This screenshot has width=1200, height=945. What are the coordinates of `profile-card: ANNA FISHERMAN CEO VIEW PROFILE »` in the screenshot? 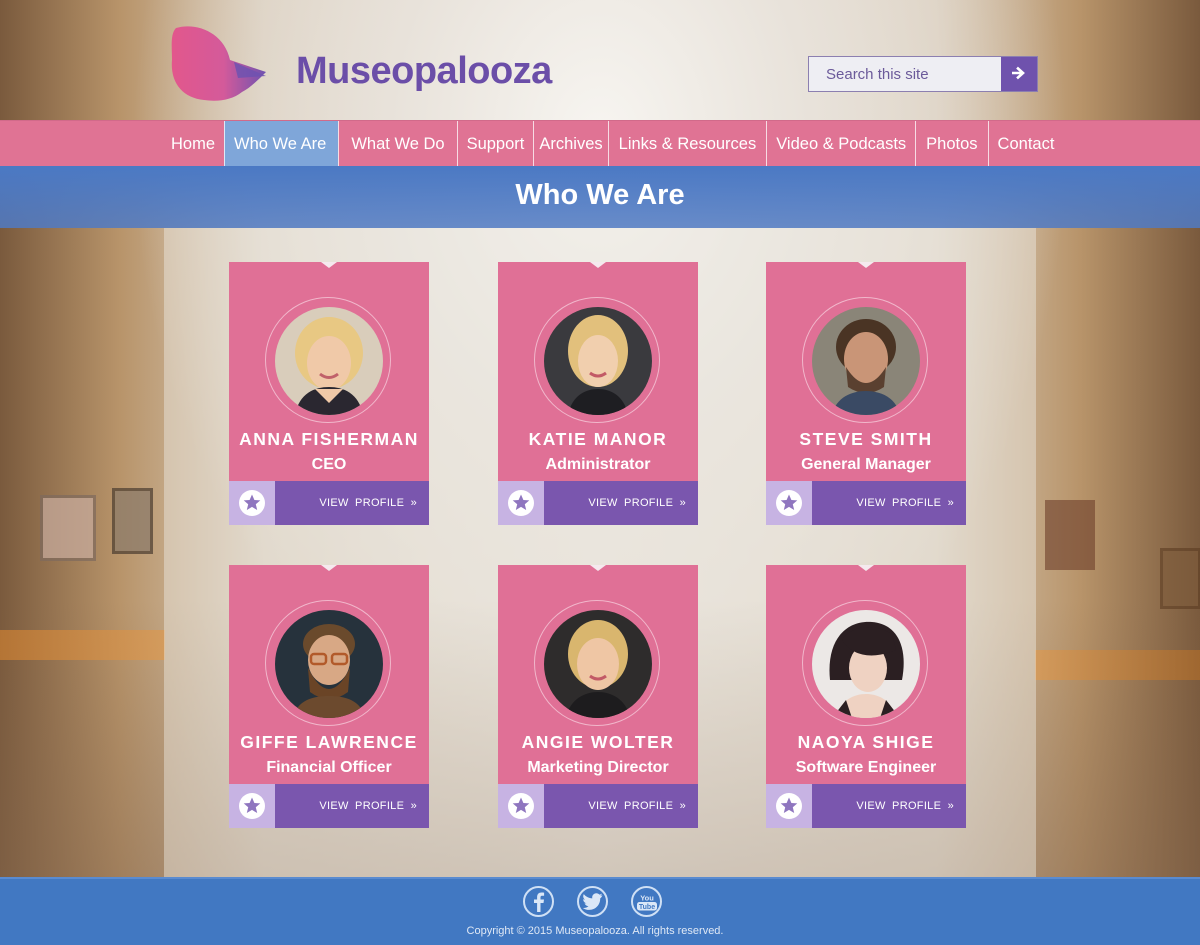 It's located at (329, 393).